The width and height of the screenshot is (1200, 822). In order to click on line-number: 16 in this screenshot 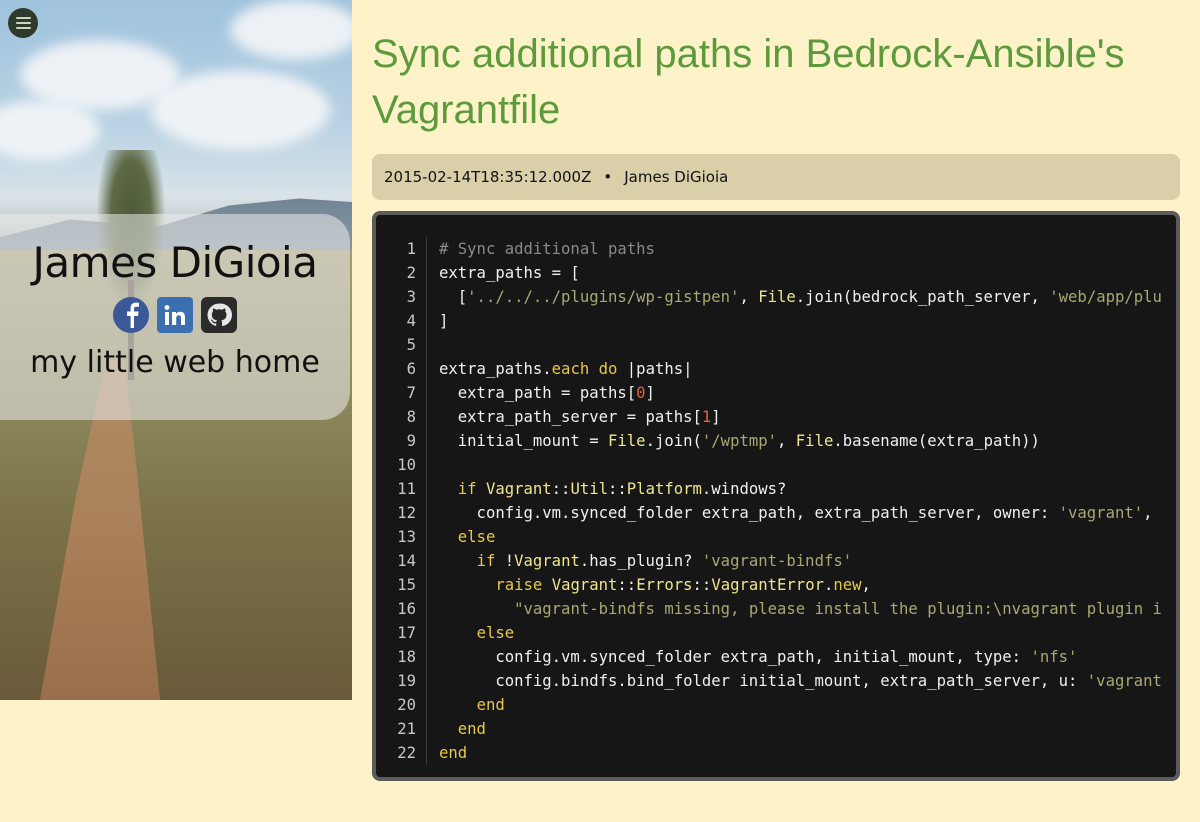, I will do `click(401, 609)`.